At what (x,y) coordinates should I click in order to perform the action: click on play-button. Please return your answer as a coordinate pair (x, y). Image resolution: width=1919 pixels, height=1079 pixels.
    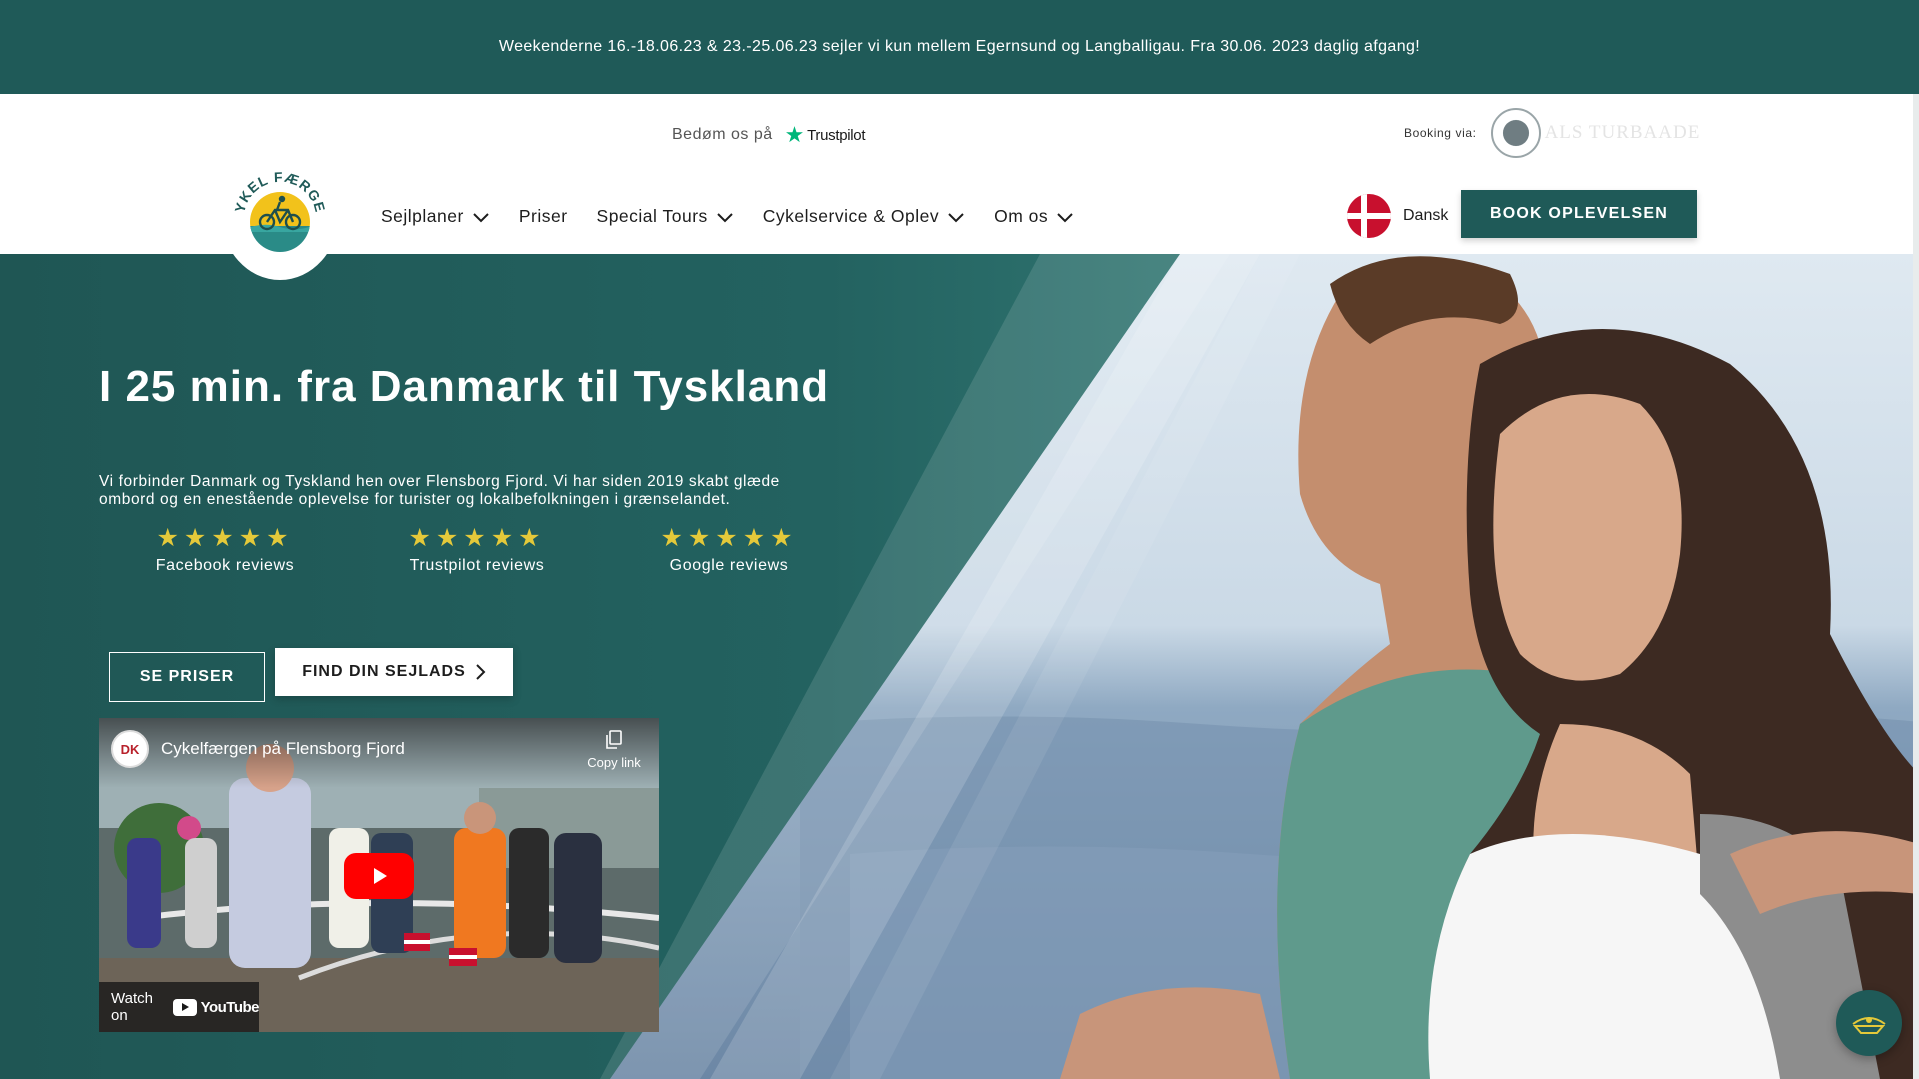
    Looking at the image, I should click on (379, 876).